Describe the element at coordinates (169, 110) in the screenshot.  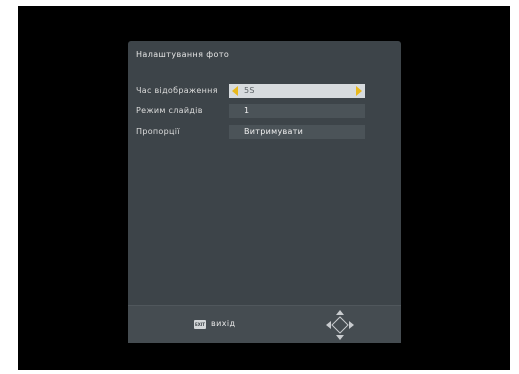
I see `setting-label: Режим слайдів` at that location.